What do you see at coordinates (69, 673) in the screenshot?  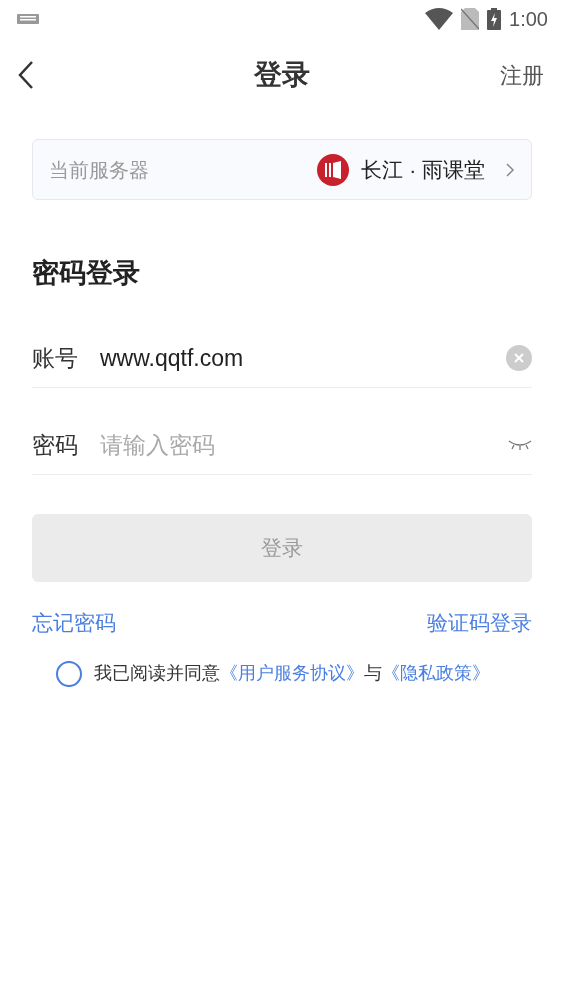 I see `agreement-checkbox` at bounding box center [69, 673].